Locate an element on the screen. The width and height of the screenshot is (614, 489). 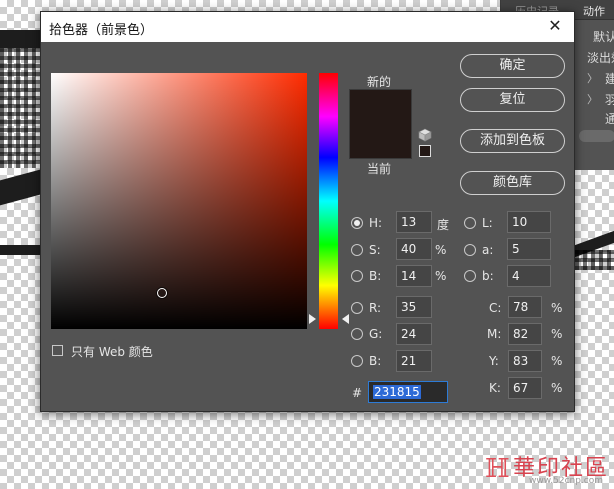
new-color-label: 新的 is located at coordinates (379, 82).